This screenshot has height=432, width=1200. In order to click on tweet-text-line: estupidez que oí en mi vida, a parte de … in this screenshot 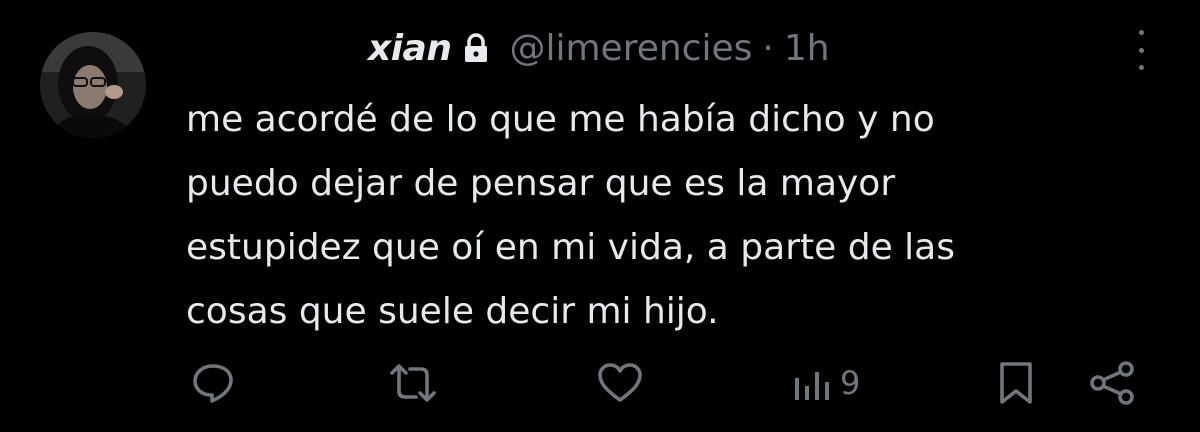, I will do `click(570, 247)`.